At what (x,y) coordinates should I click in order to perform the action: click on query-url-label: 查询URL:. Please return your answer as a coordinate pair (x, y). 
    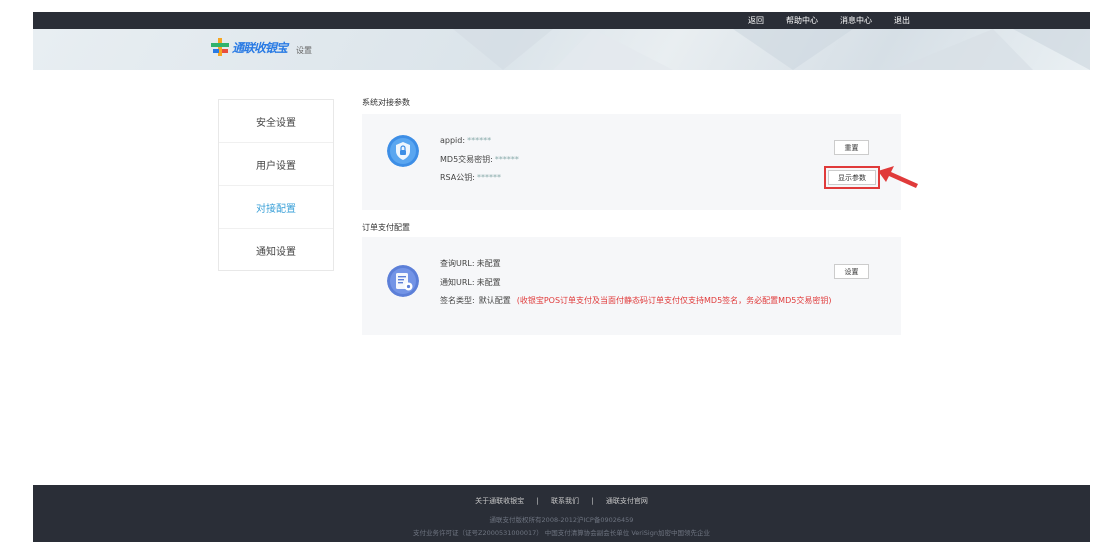
    Looking at the image, I should click on (457, 263).